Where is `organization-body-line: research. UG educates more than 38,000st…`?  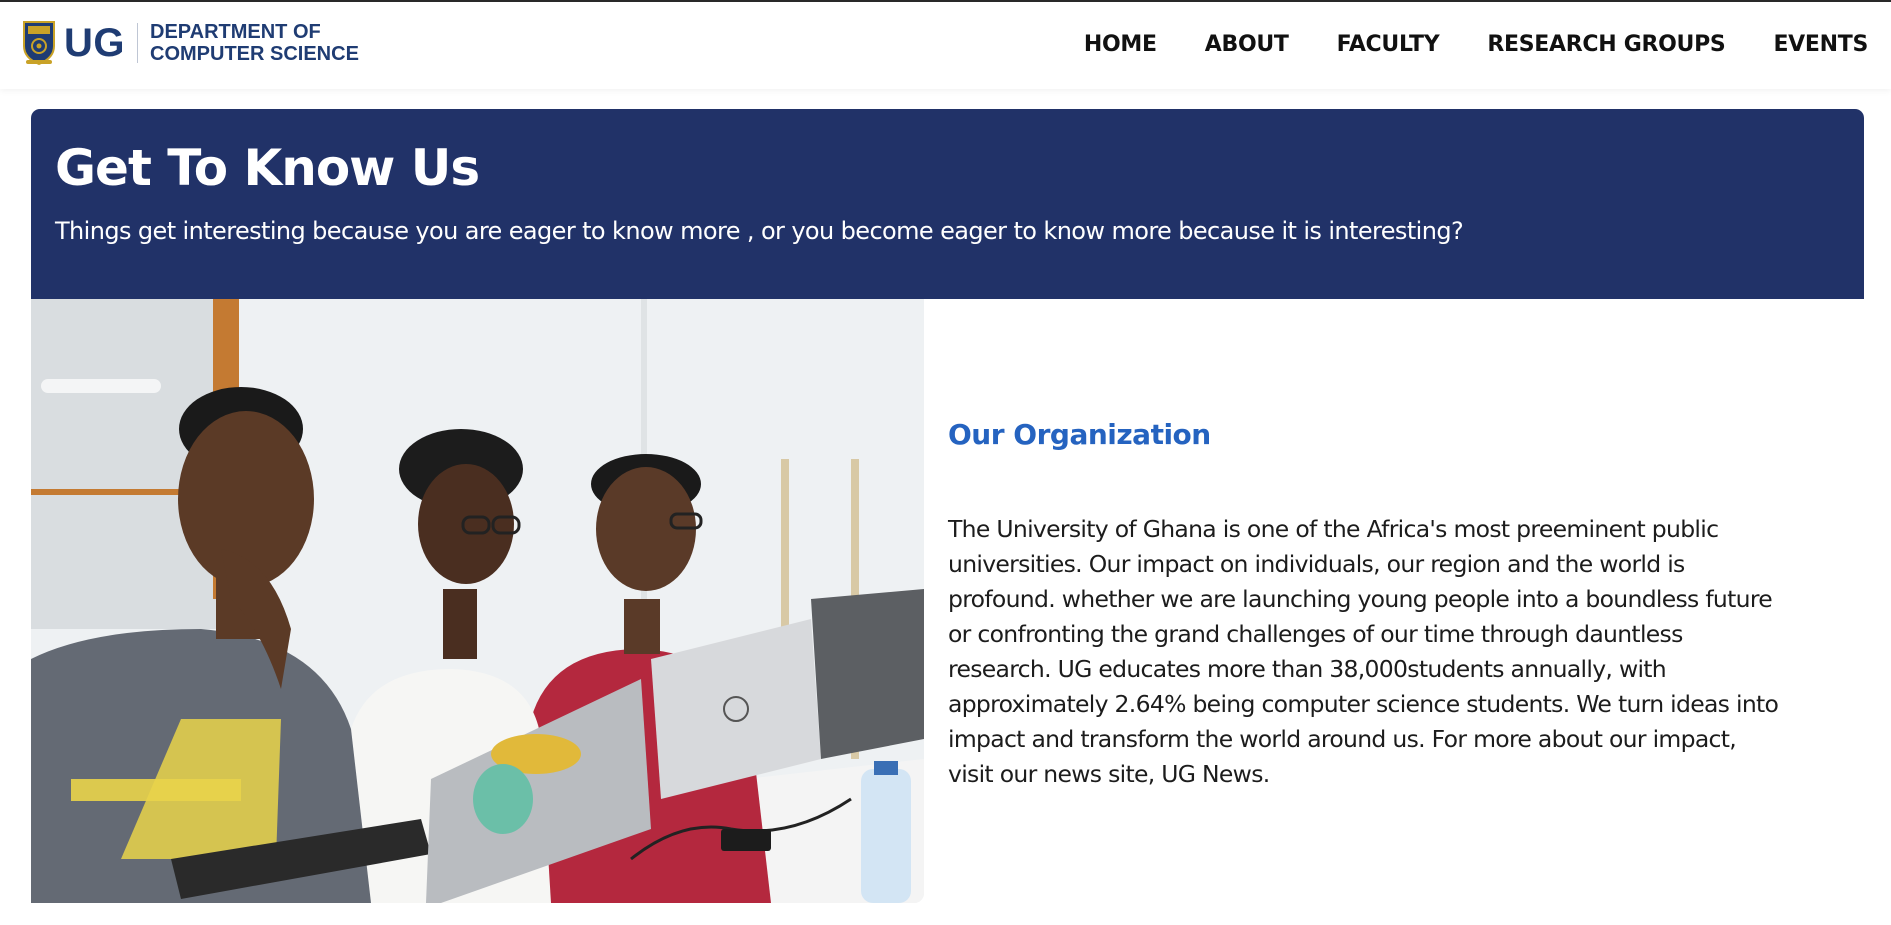 organization-body-line: research. UG educates more than 38,000st… is located at coordinates (1307, 669).